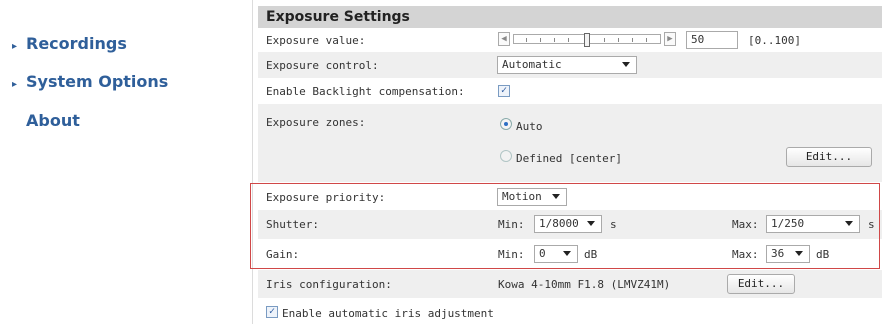 The height and width of the screenshot is (324, 882). I want to click on gain-label: Gain:, so click(283, 254).